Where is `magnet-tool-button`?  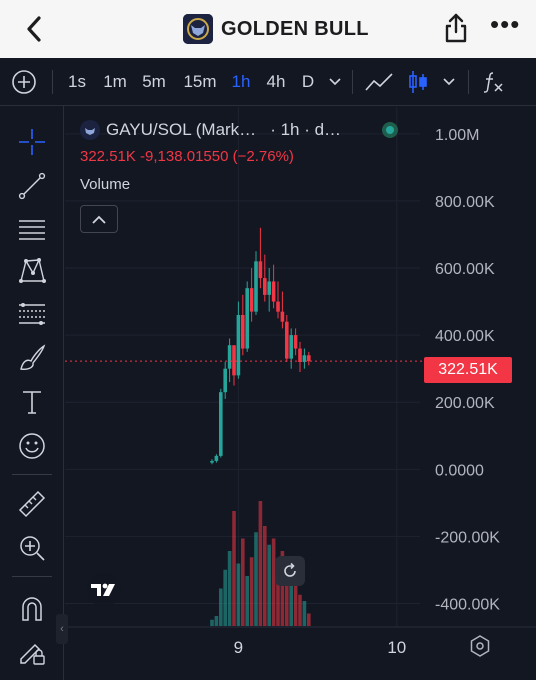 magnet-tool-button is located at coordinates (32, 608).